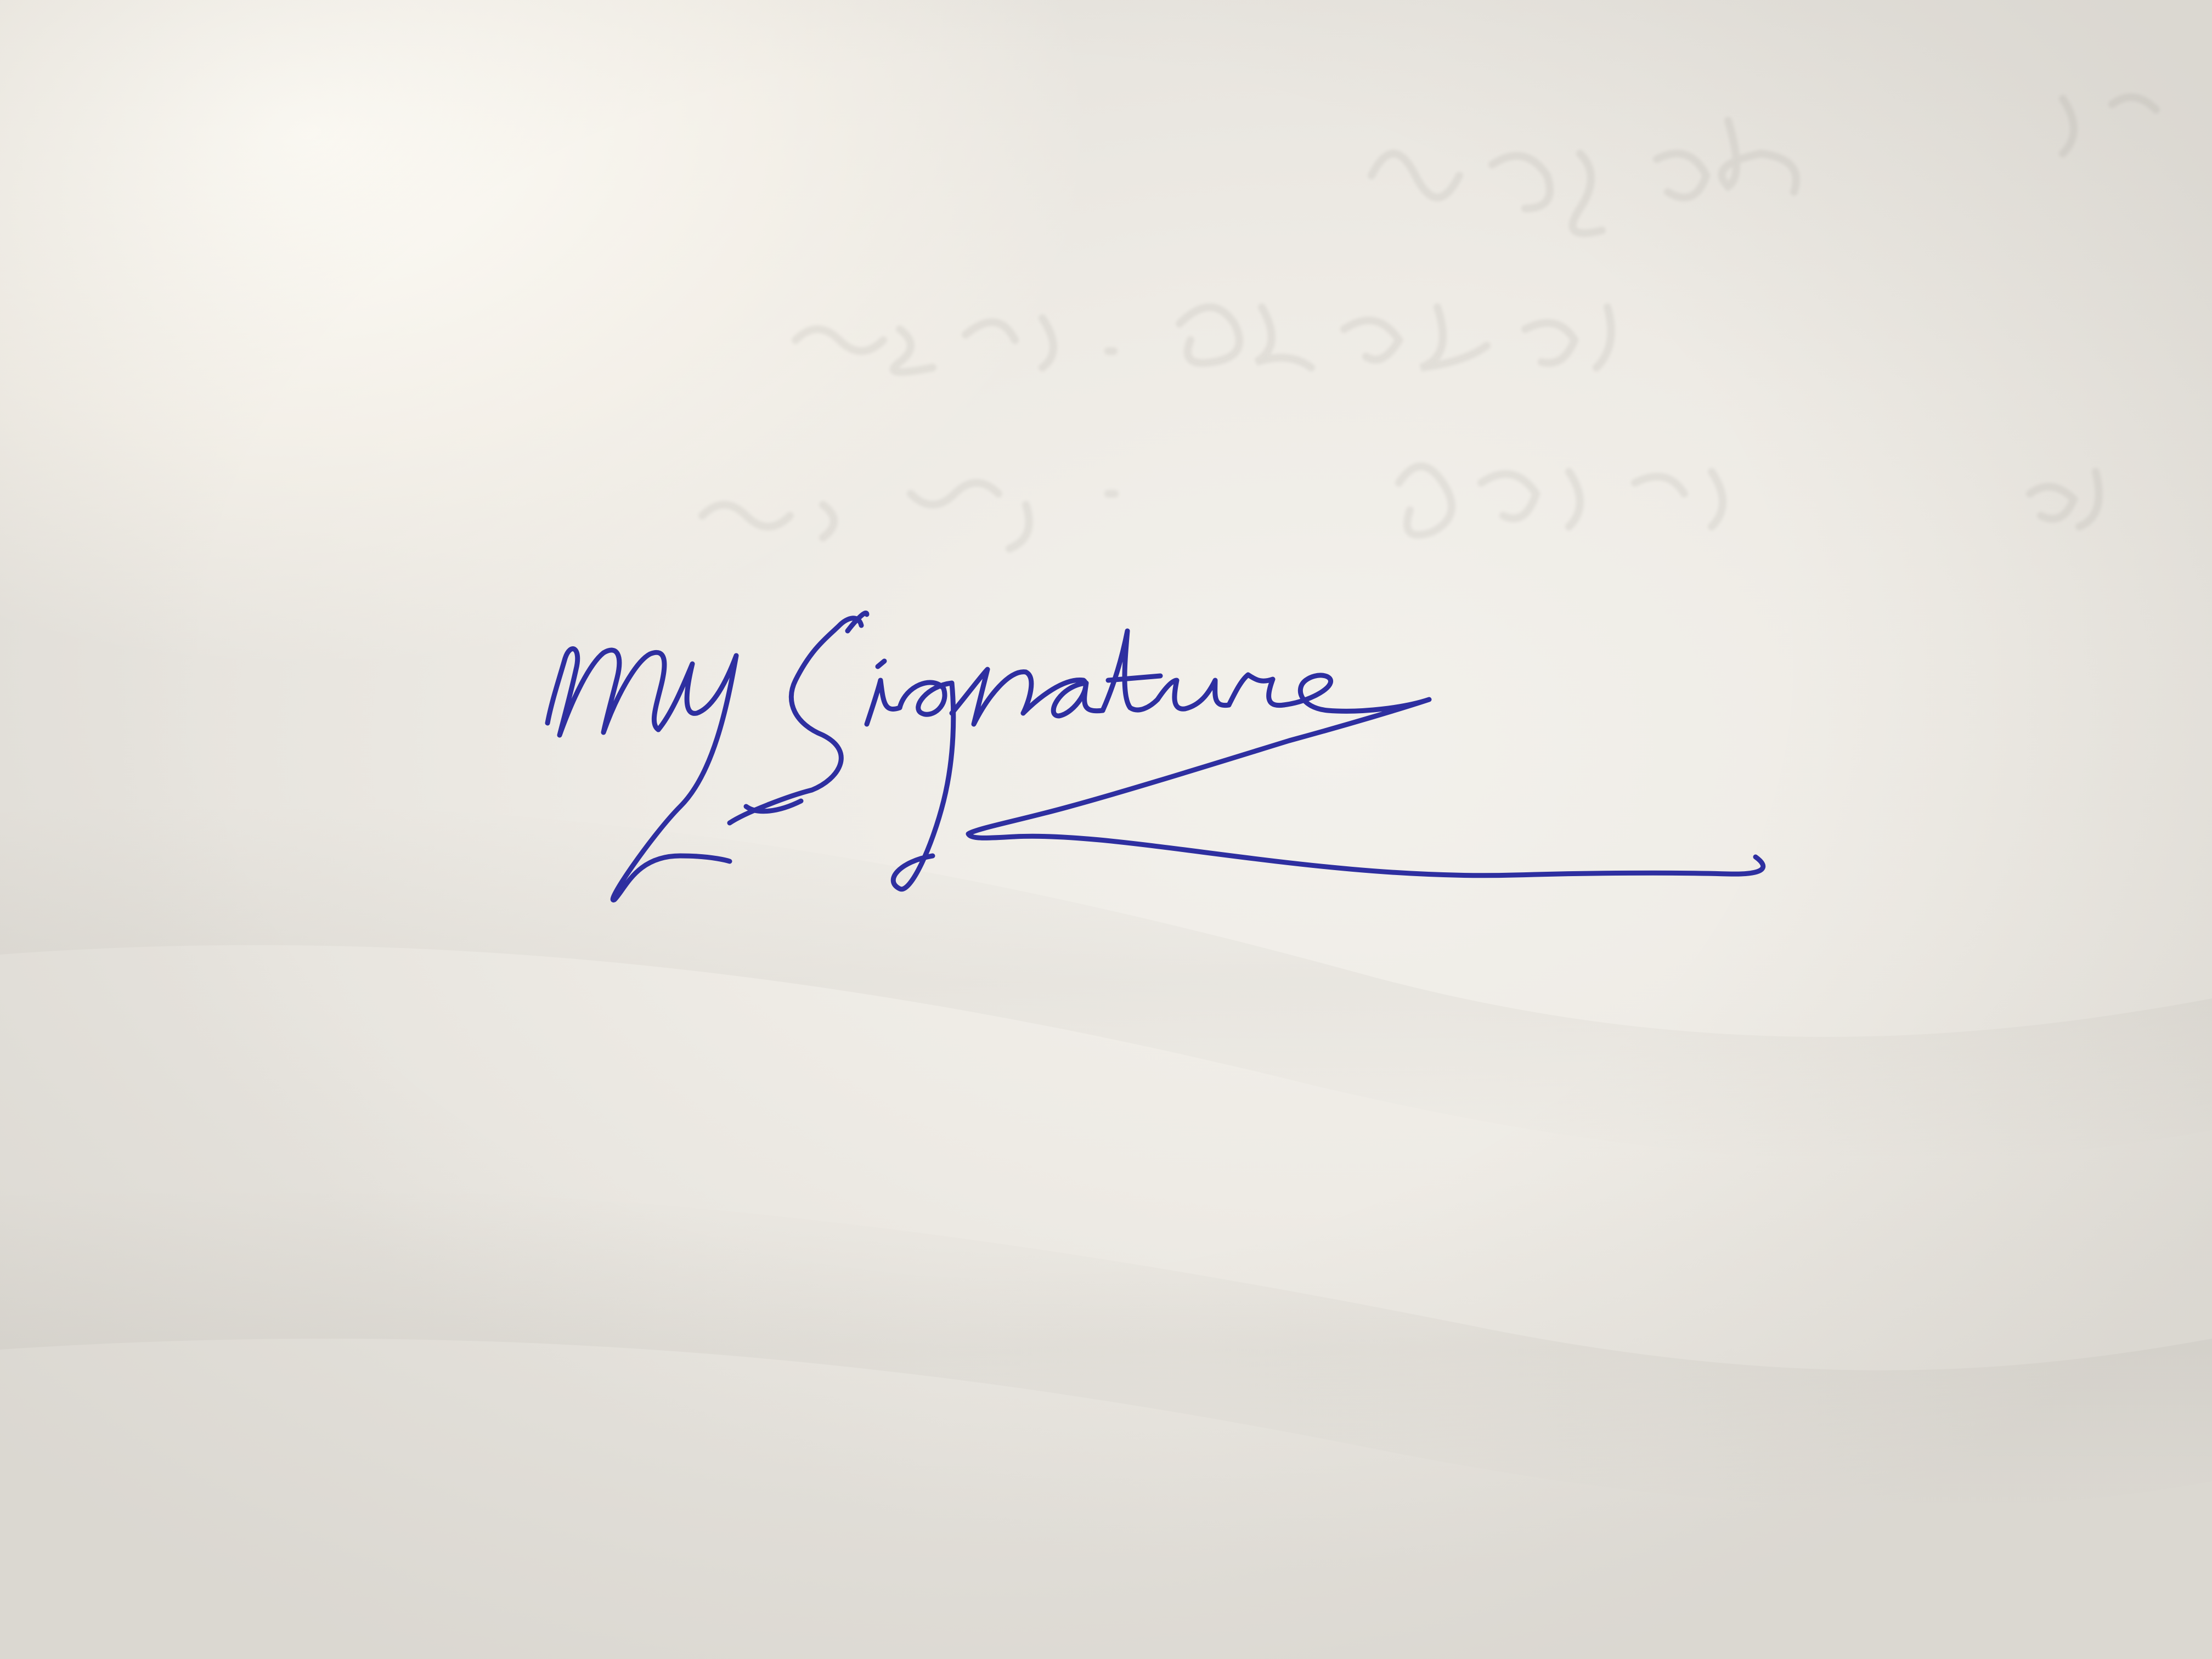 The width and height of the screenshot is (2212, 1659). I want to click on signature-letter-r, so click(1256, 690).